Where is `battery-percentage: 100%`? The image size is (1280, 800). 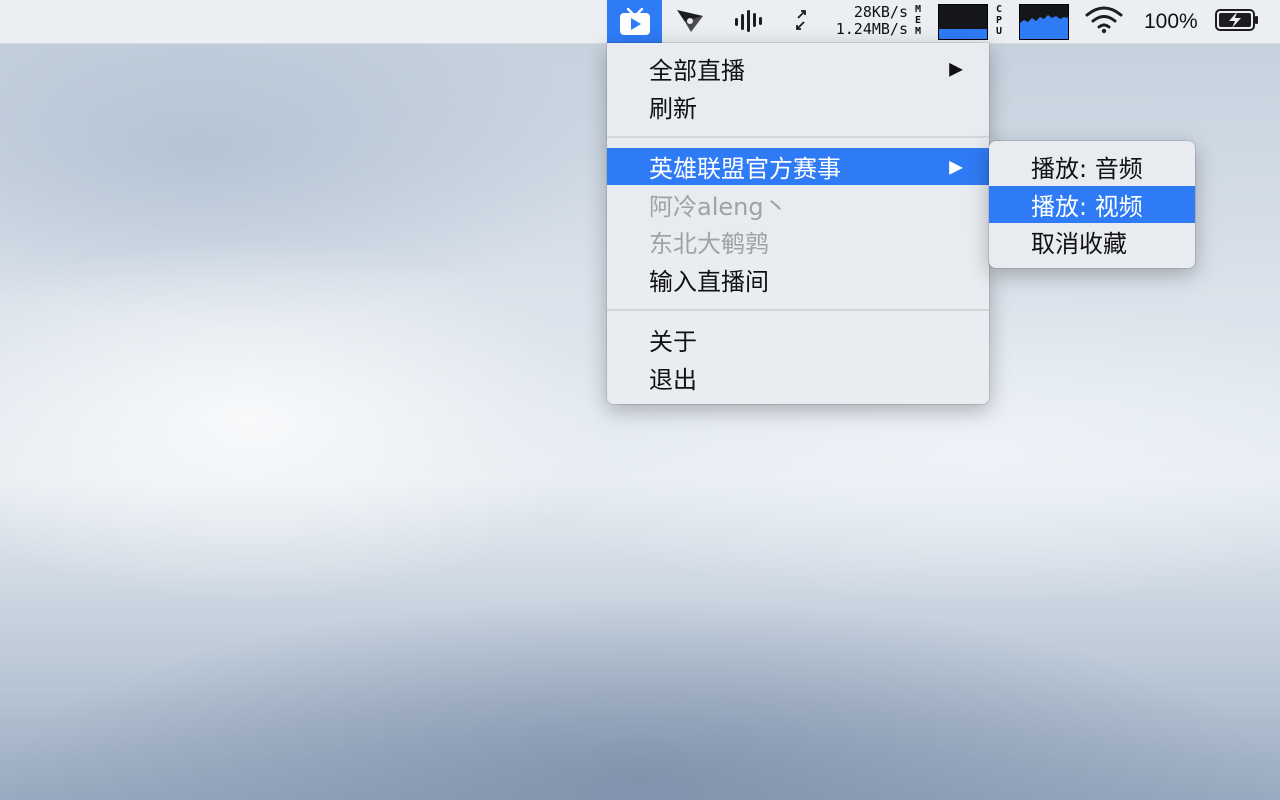 battery-percentage: 100% is located at coordinates (1171, 21).